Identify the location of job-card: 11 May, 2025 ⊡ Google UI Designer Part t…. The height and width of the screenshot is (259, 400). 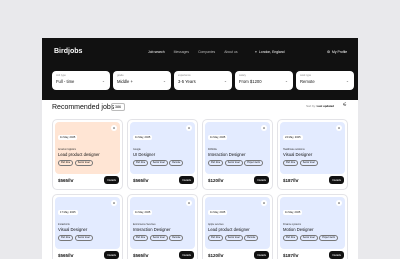
(162, 154).